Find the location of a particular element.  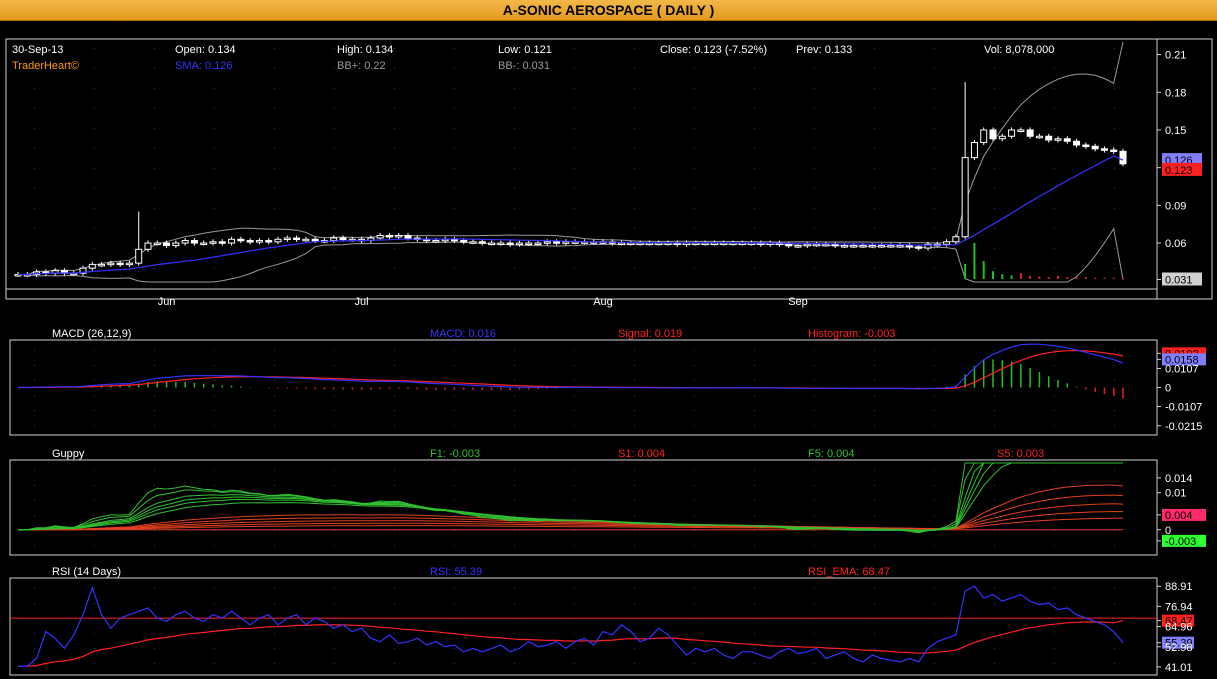

guppy-tick-label: 0.01 is located at coordinates (1175, 494).